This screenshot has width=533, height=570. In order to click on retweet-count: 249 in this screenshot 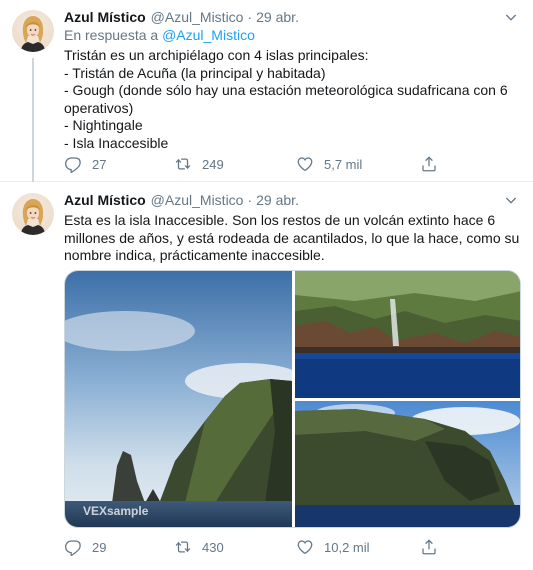, I will do `click(213, 164)`.